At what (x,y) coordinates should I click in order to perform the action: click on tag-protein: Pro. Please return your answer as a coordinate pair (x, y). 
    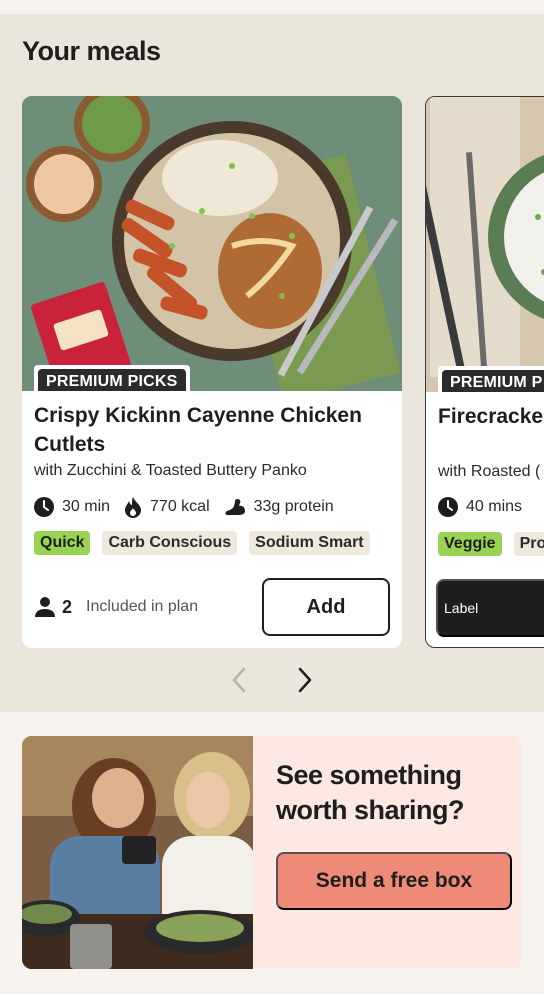
    Looking at the image, I should click on (528, 544).